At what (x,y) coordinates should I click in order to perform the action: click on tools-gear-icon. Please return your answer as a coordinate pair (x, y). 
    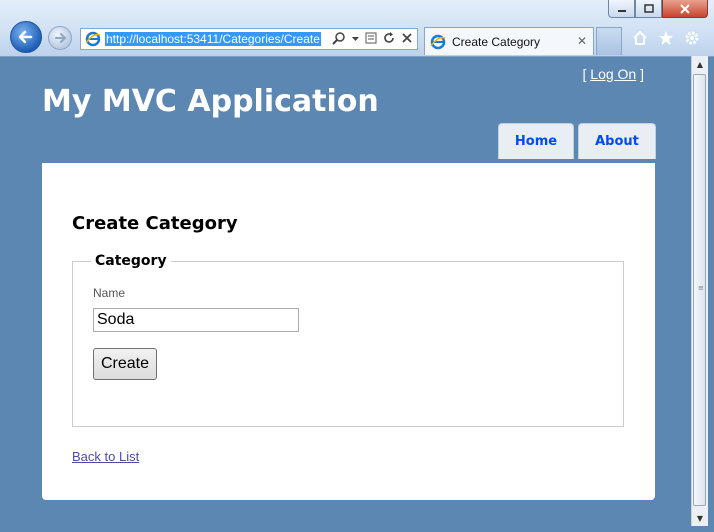
    Looking at the image, I should click on (692, 38).